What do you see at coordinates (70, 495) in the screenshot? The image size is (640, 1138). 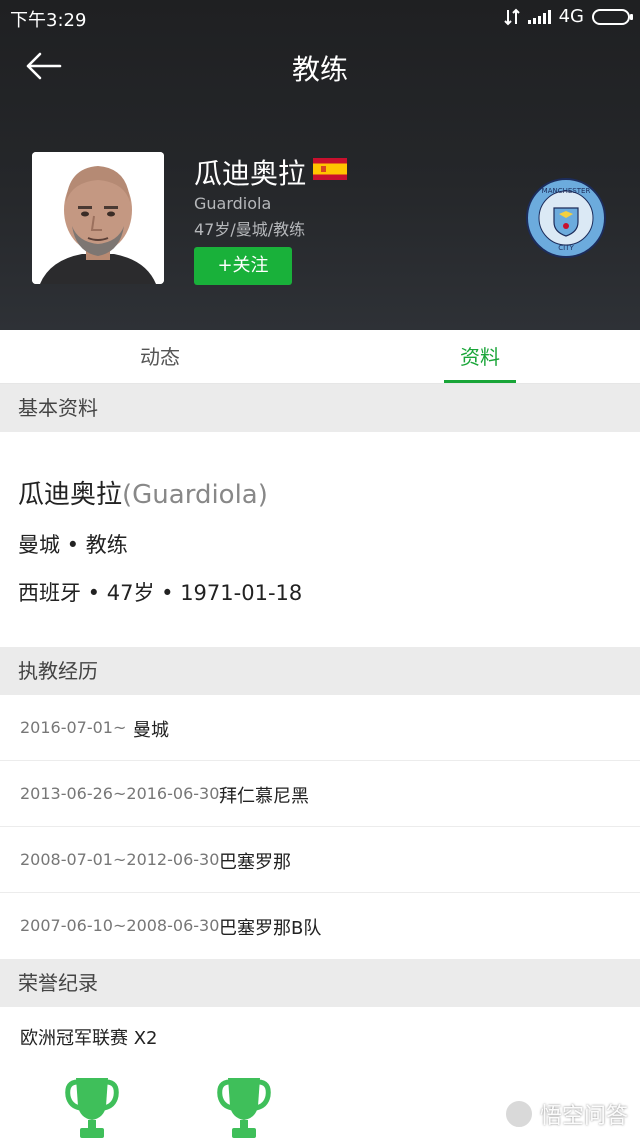 I see `info-name-zh: 瓜迪奥拉` at bounding box center [70, 495].